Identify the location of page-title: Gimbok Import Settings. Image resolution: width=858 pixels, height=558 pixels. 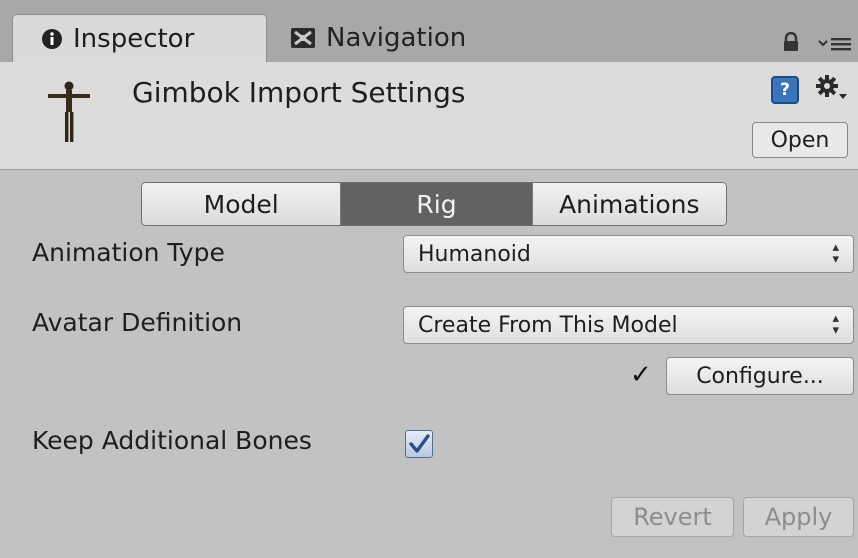
(299, 92).